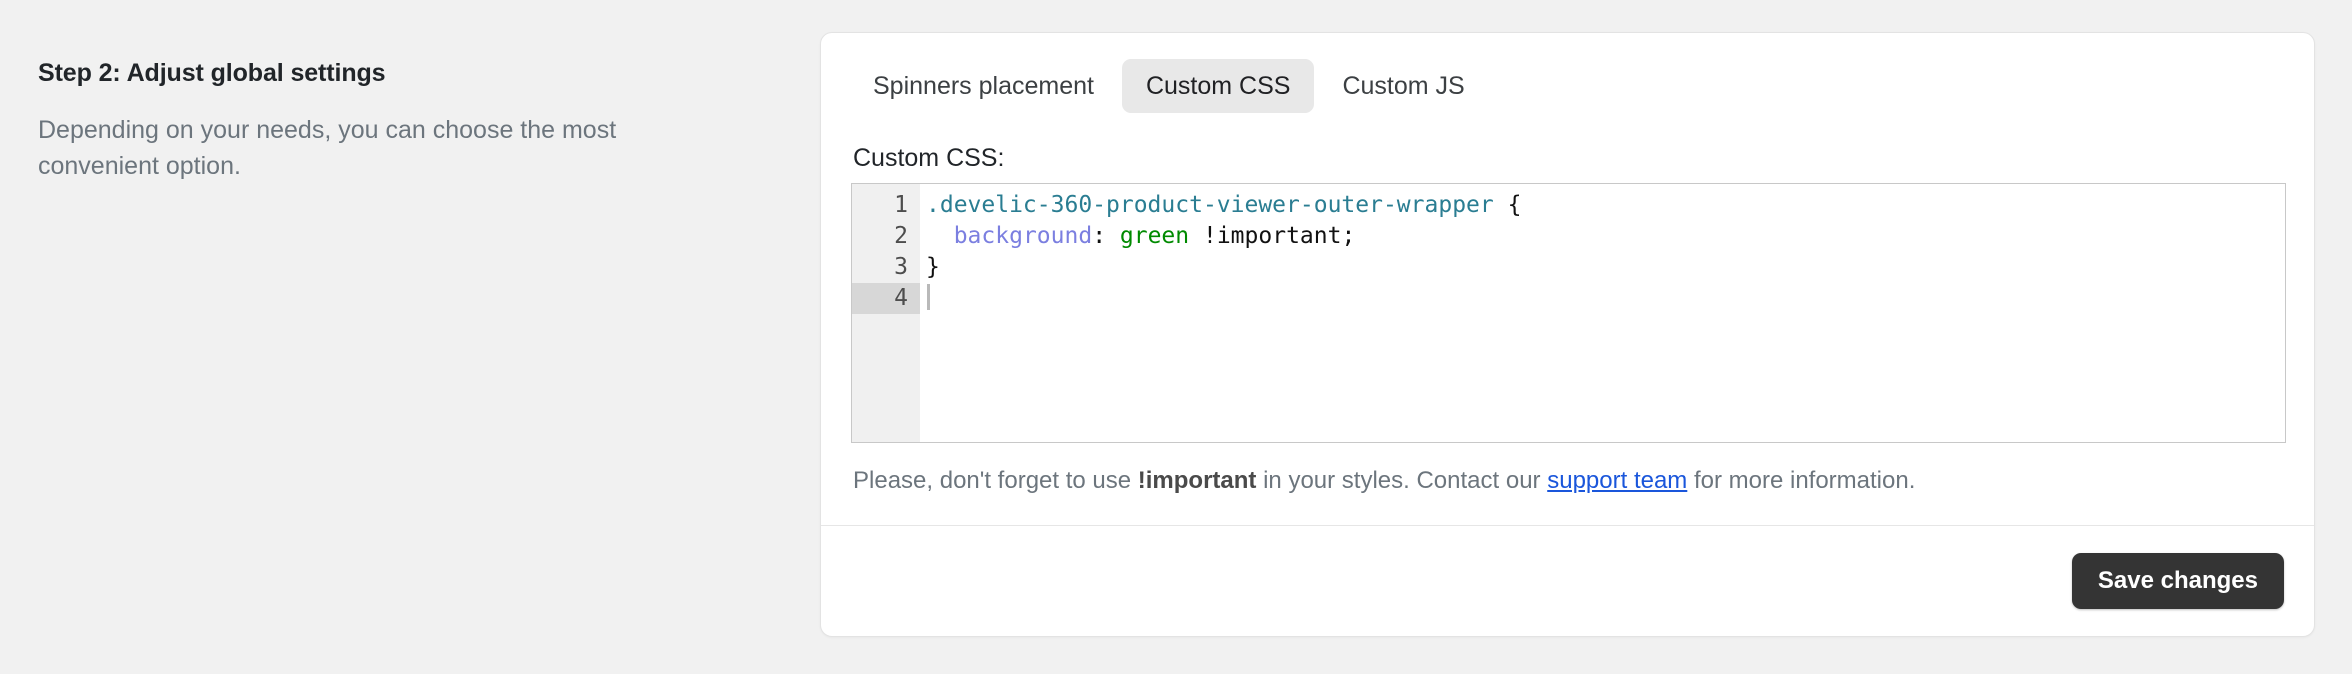  What do you see at coordinates (901, 205) in the screenshot?
I see `line-number: 1` at bounding box center [901, 205].